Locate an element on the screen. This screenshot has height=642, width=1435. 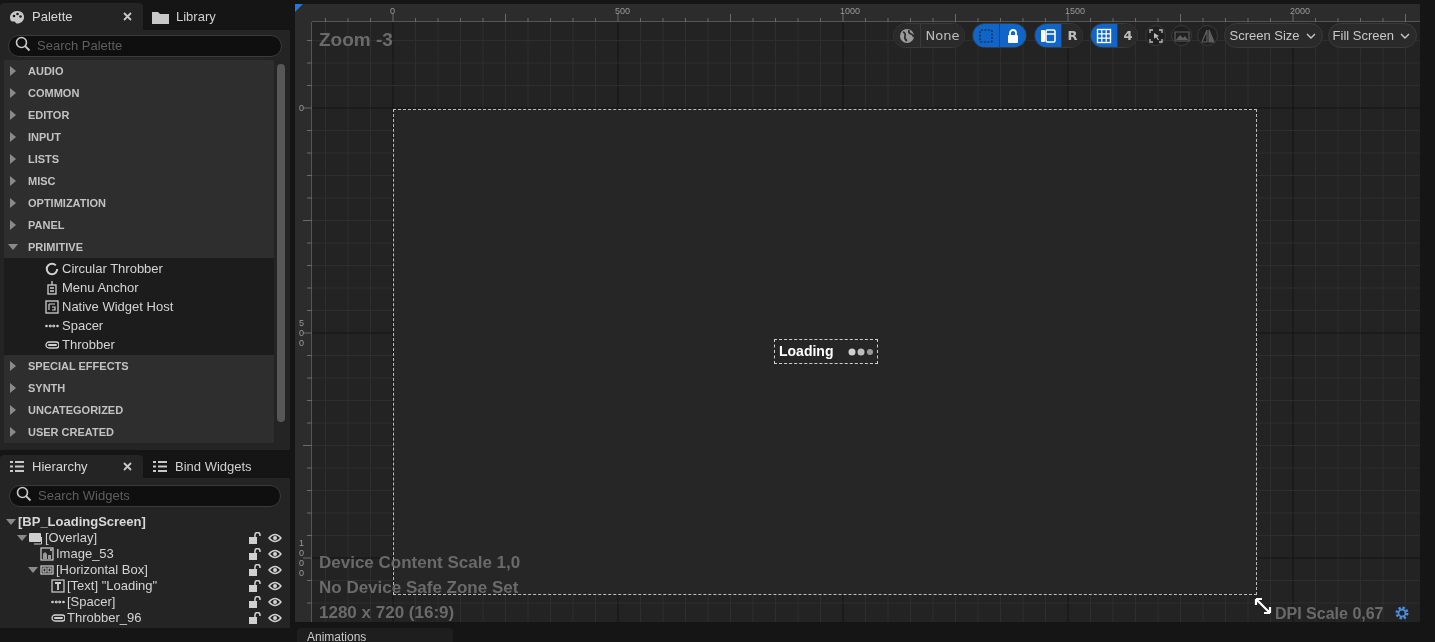
search-field: Search Palette is located at coordinates (145, 45).